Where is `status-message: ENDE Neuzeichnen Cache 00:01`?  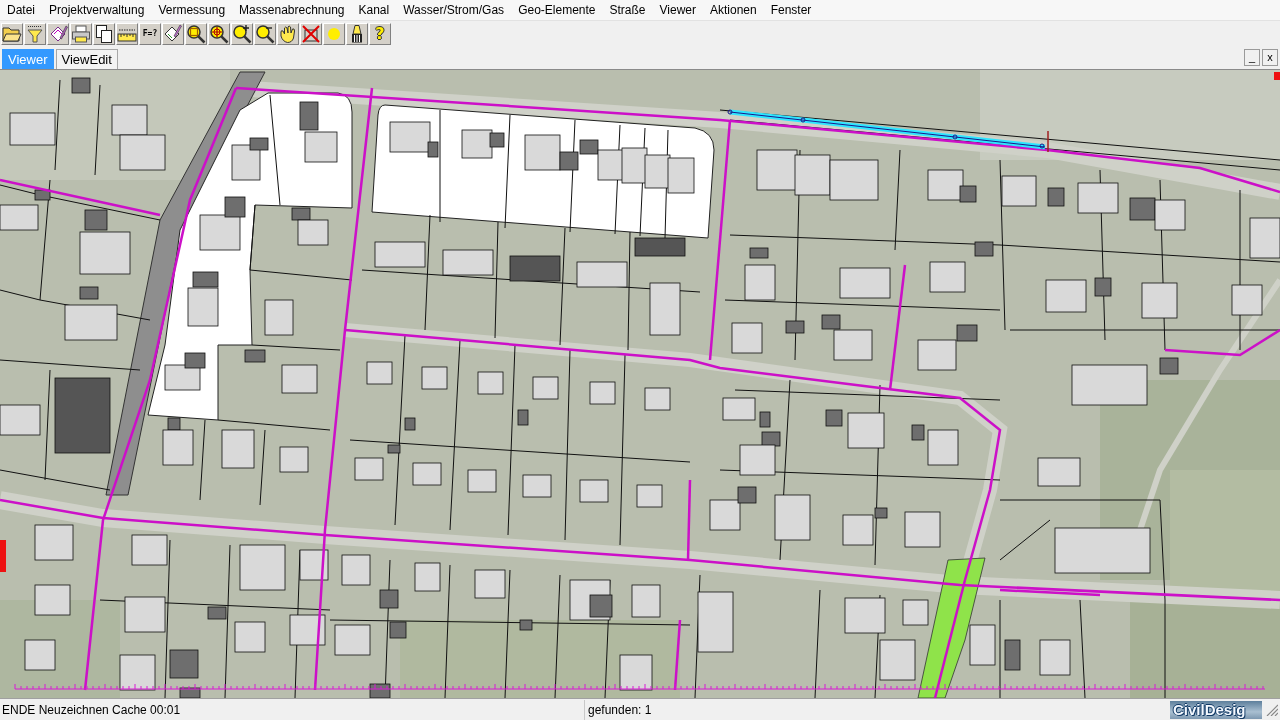
status-message: ENDE Neuzeichnen Cache 00:01 is located at coordinates (292, 709).